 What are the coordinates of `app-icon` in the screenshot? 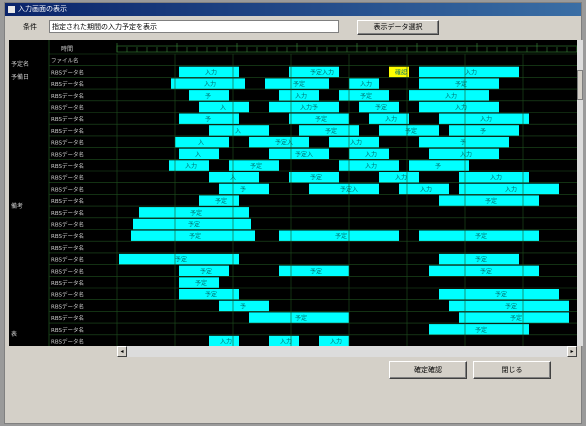 It's located at (11, 9).